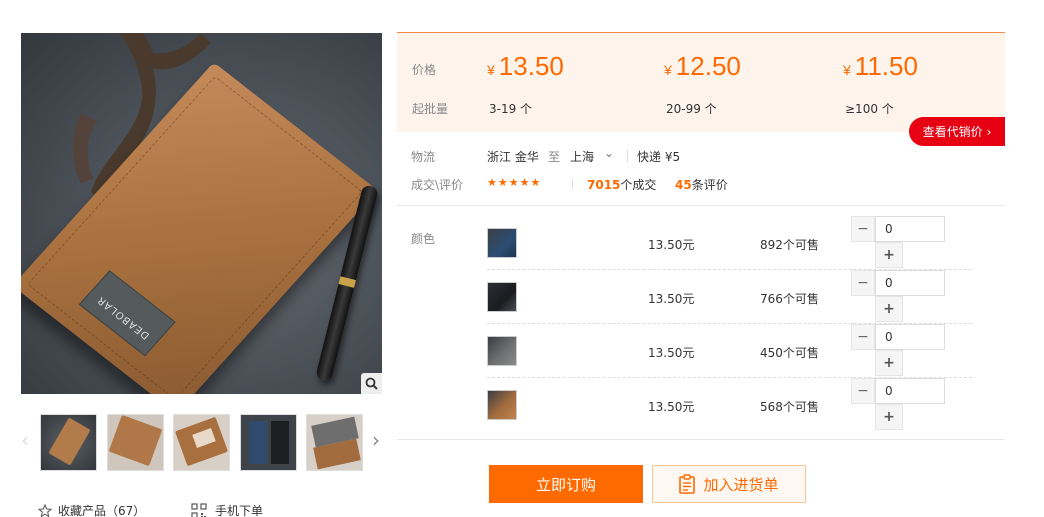 The height and width of the screenshot is (517, 1044). I want to click on zoom-icon, so click(371, 383).